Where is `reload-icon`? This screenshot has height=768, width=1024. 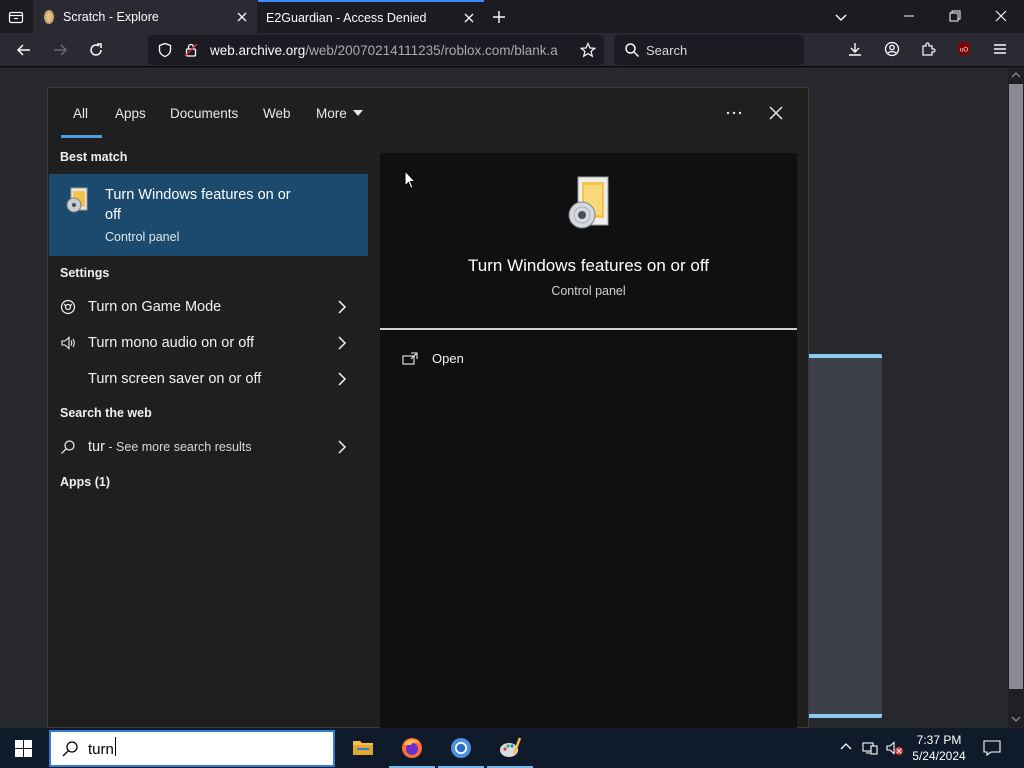 reload-icon is located at coordinates (96, 50).